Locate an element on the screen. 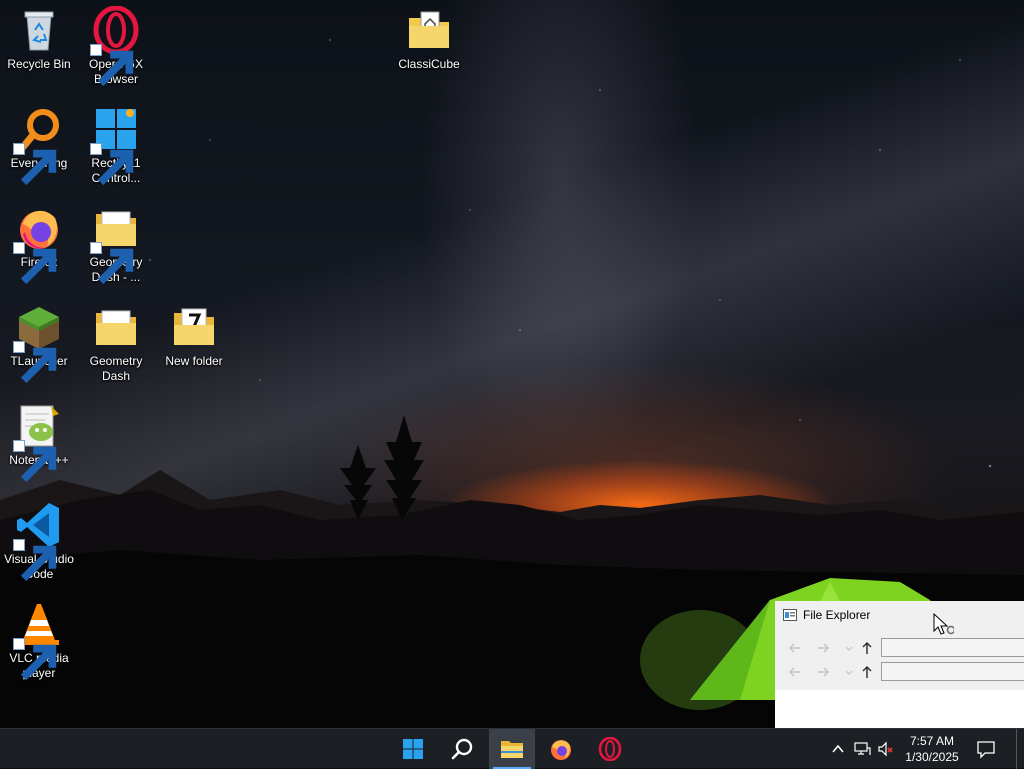 Image resolution: width=1024 pixels, height=769 pixels. vscode-icon is located at coordinates (38, 541).